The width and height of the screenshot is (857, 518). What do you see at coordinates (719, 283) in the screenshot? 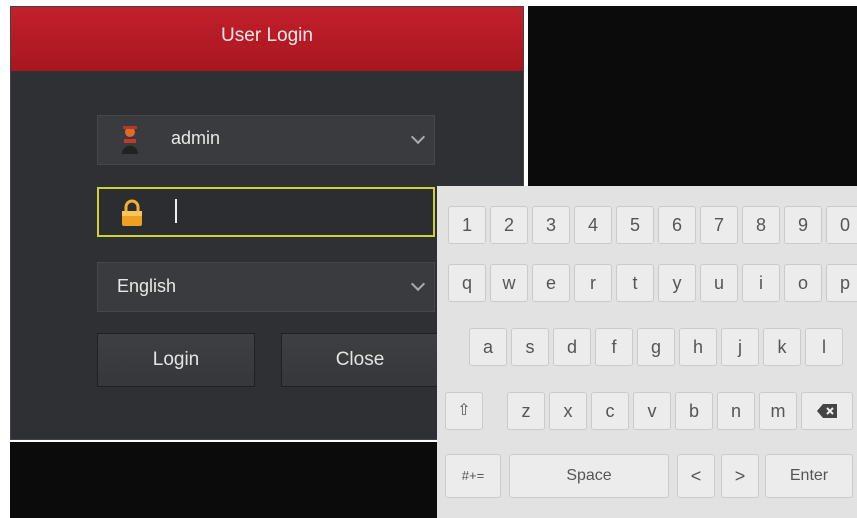
I see `key-u: u` at bounding box center [719, 283].